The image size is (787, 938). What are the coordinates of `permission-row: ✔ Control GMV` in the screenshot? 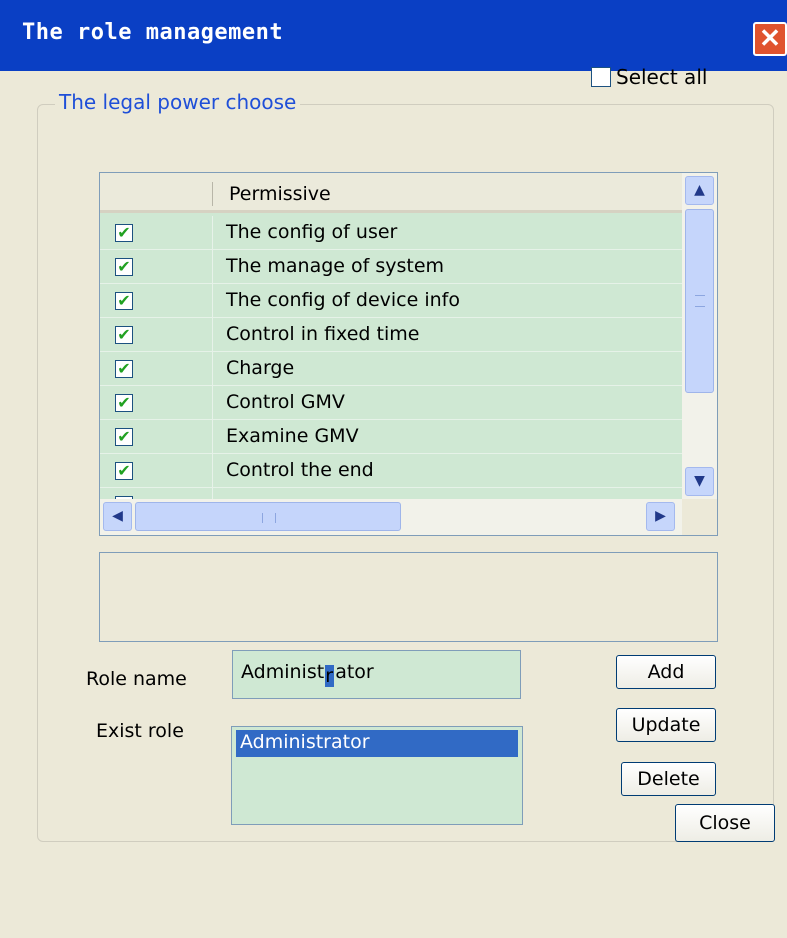 It's located at (391, 403).